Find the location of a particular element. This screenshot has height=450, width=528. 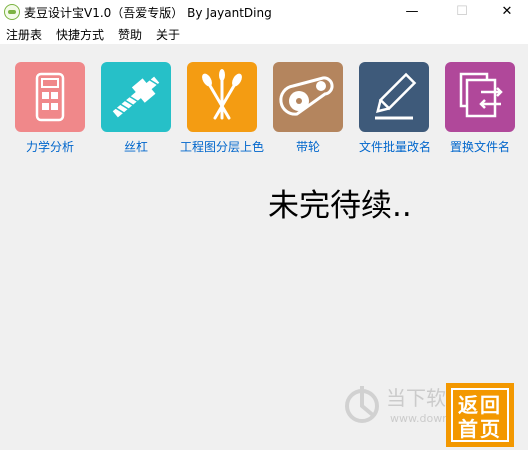

calculator-icon is located at coordinates (50, 97).